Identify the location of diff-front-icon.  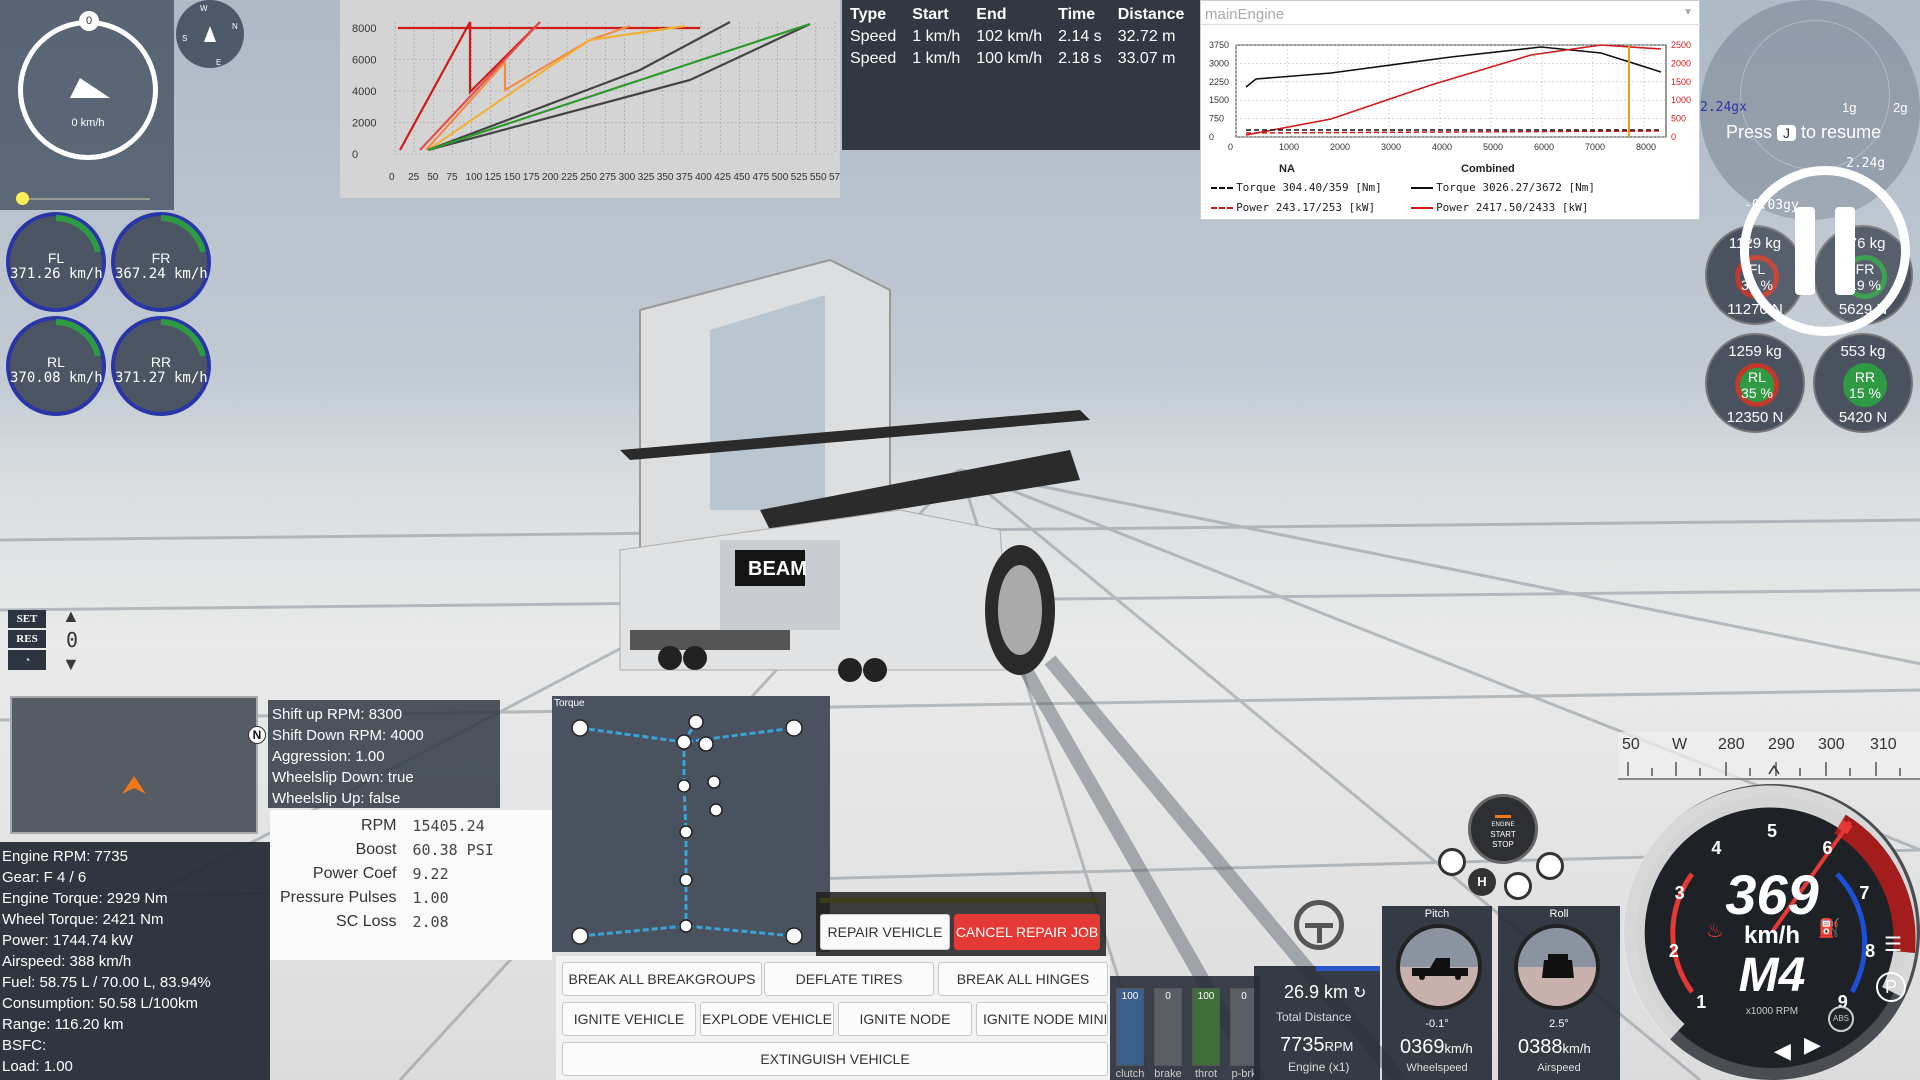
(1452, 862).